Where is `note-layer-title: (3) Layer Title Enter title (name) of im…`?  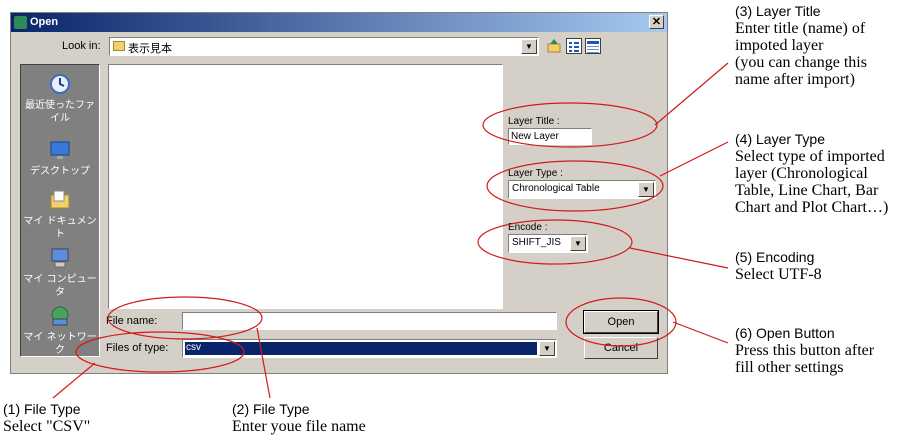 note-layer-title: (3) Layer Title Enter title (name) of im… is located at coordinates (801, 45).